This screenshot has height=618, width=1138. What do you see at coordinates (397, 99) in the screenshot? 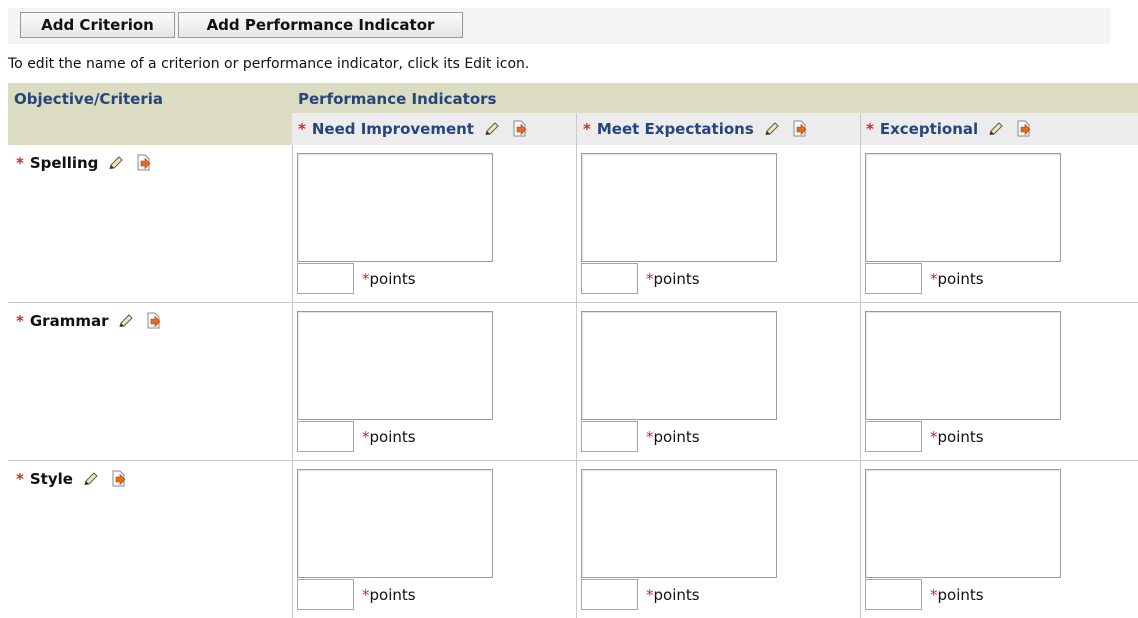
I see `performance-header-label: Performance Indicators` at bounding box center [397, 99].